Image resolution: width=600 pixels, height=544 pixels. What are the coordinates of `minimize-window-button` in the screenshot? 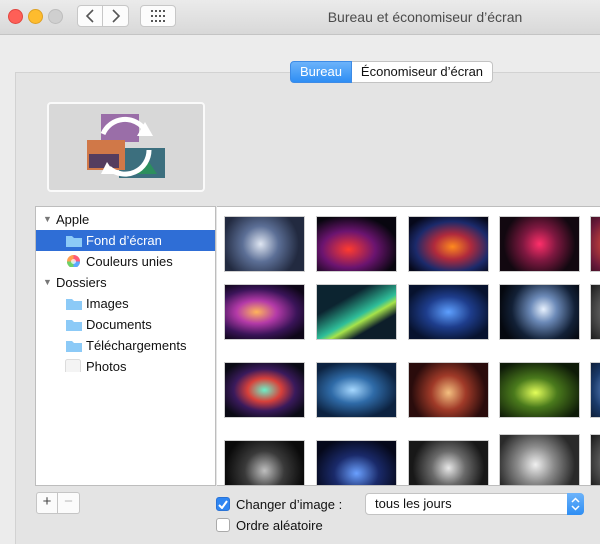 It's located at (35, 16).